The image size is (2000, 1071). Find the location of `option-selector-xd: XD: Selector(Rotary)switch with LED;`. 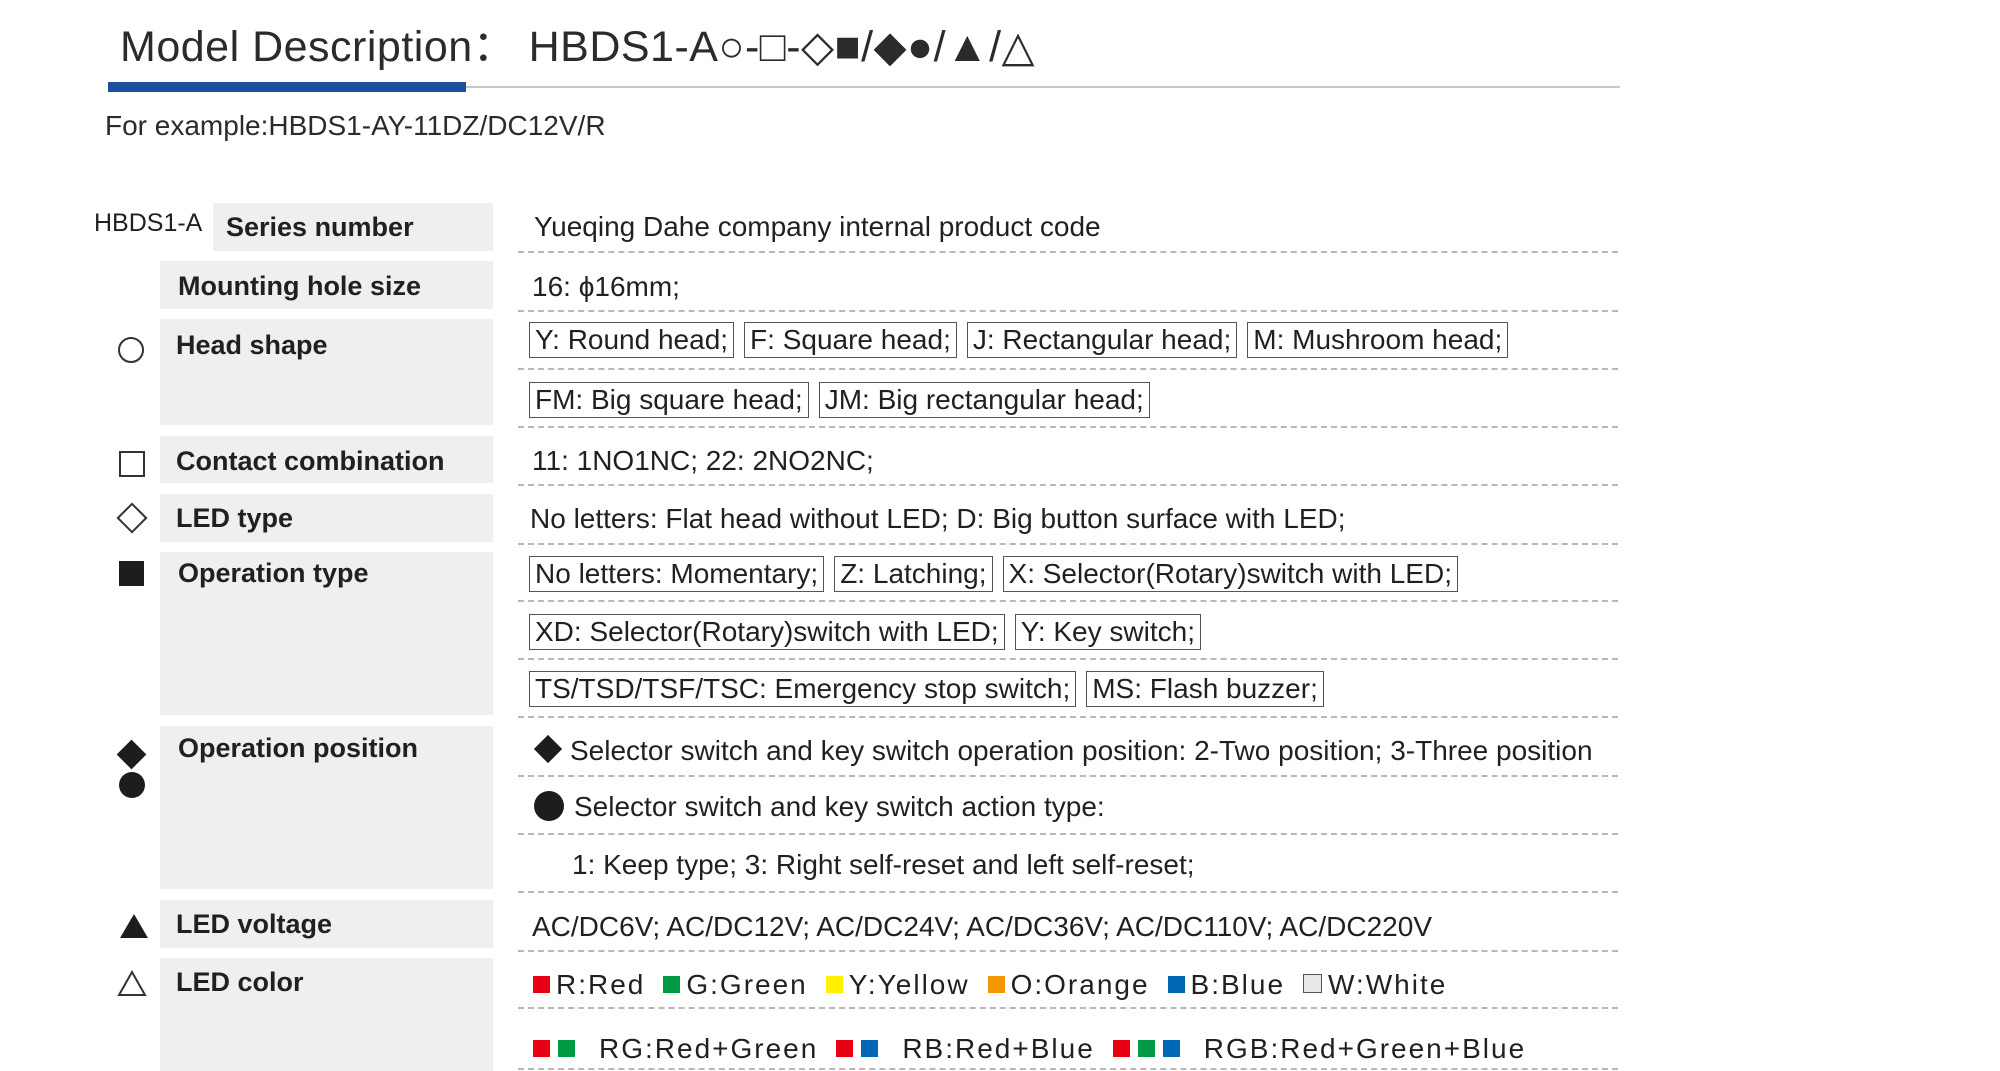

option-selector-xd: XD: Selector(Rotary)switch with LED; is located at coordinates (767, 632).